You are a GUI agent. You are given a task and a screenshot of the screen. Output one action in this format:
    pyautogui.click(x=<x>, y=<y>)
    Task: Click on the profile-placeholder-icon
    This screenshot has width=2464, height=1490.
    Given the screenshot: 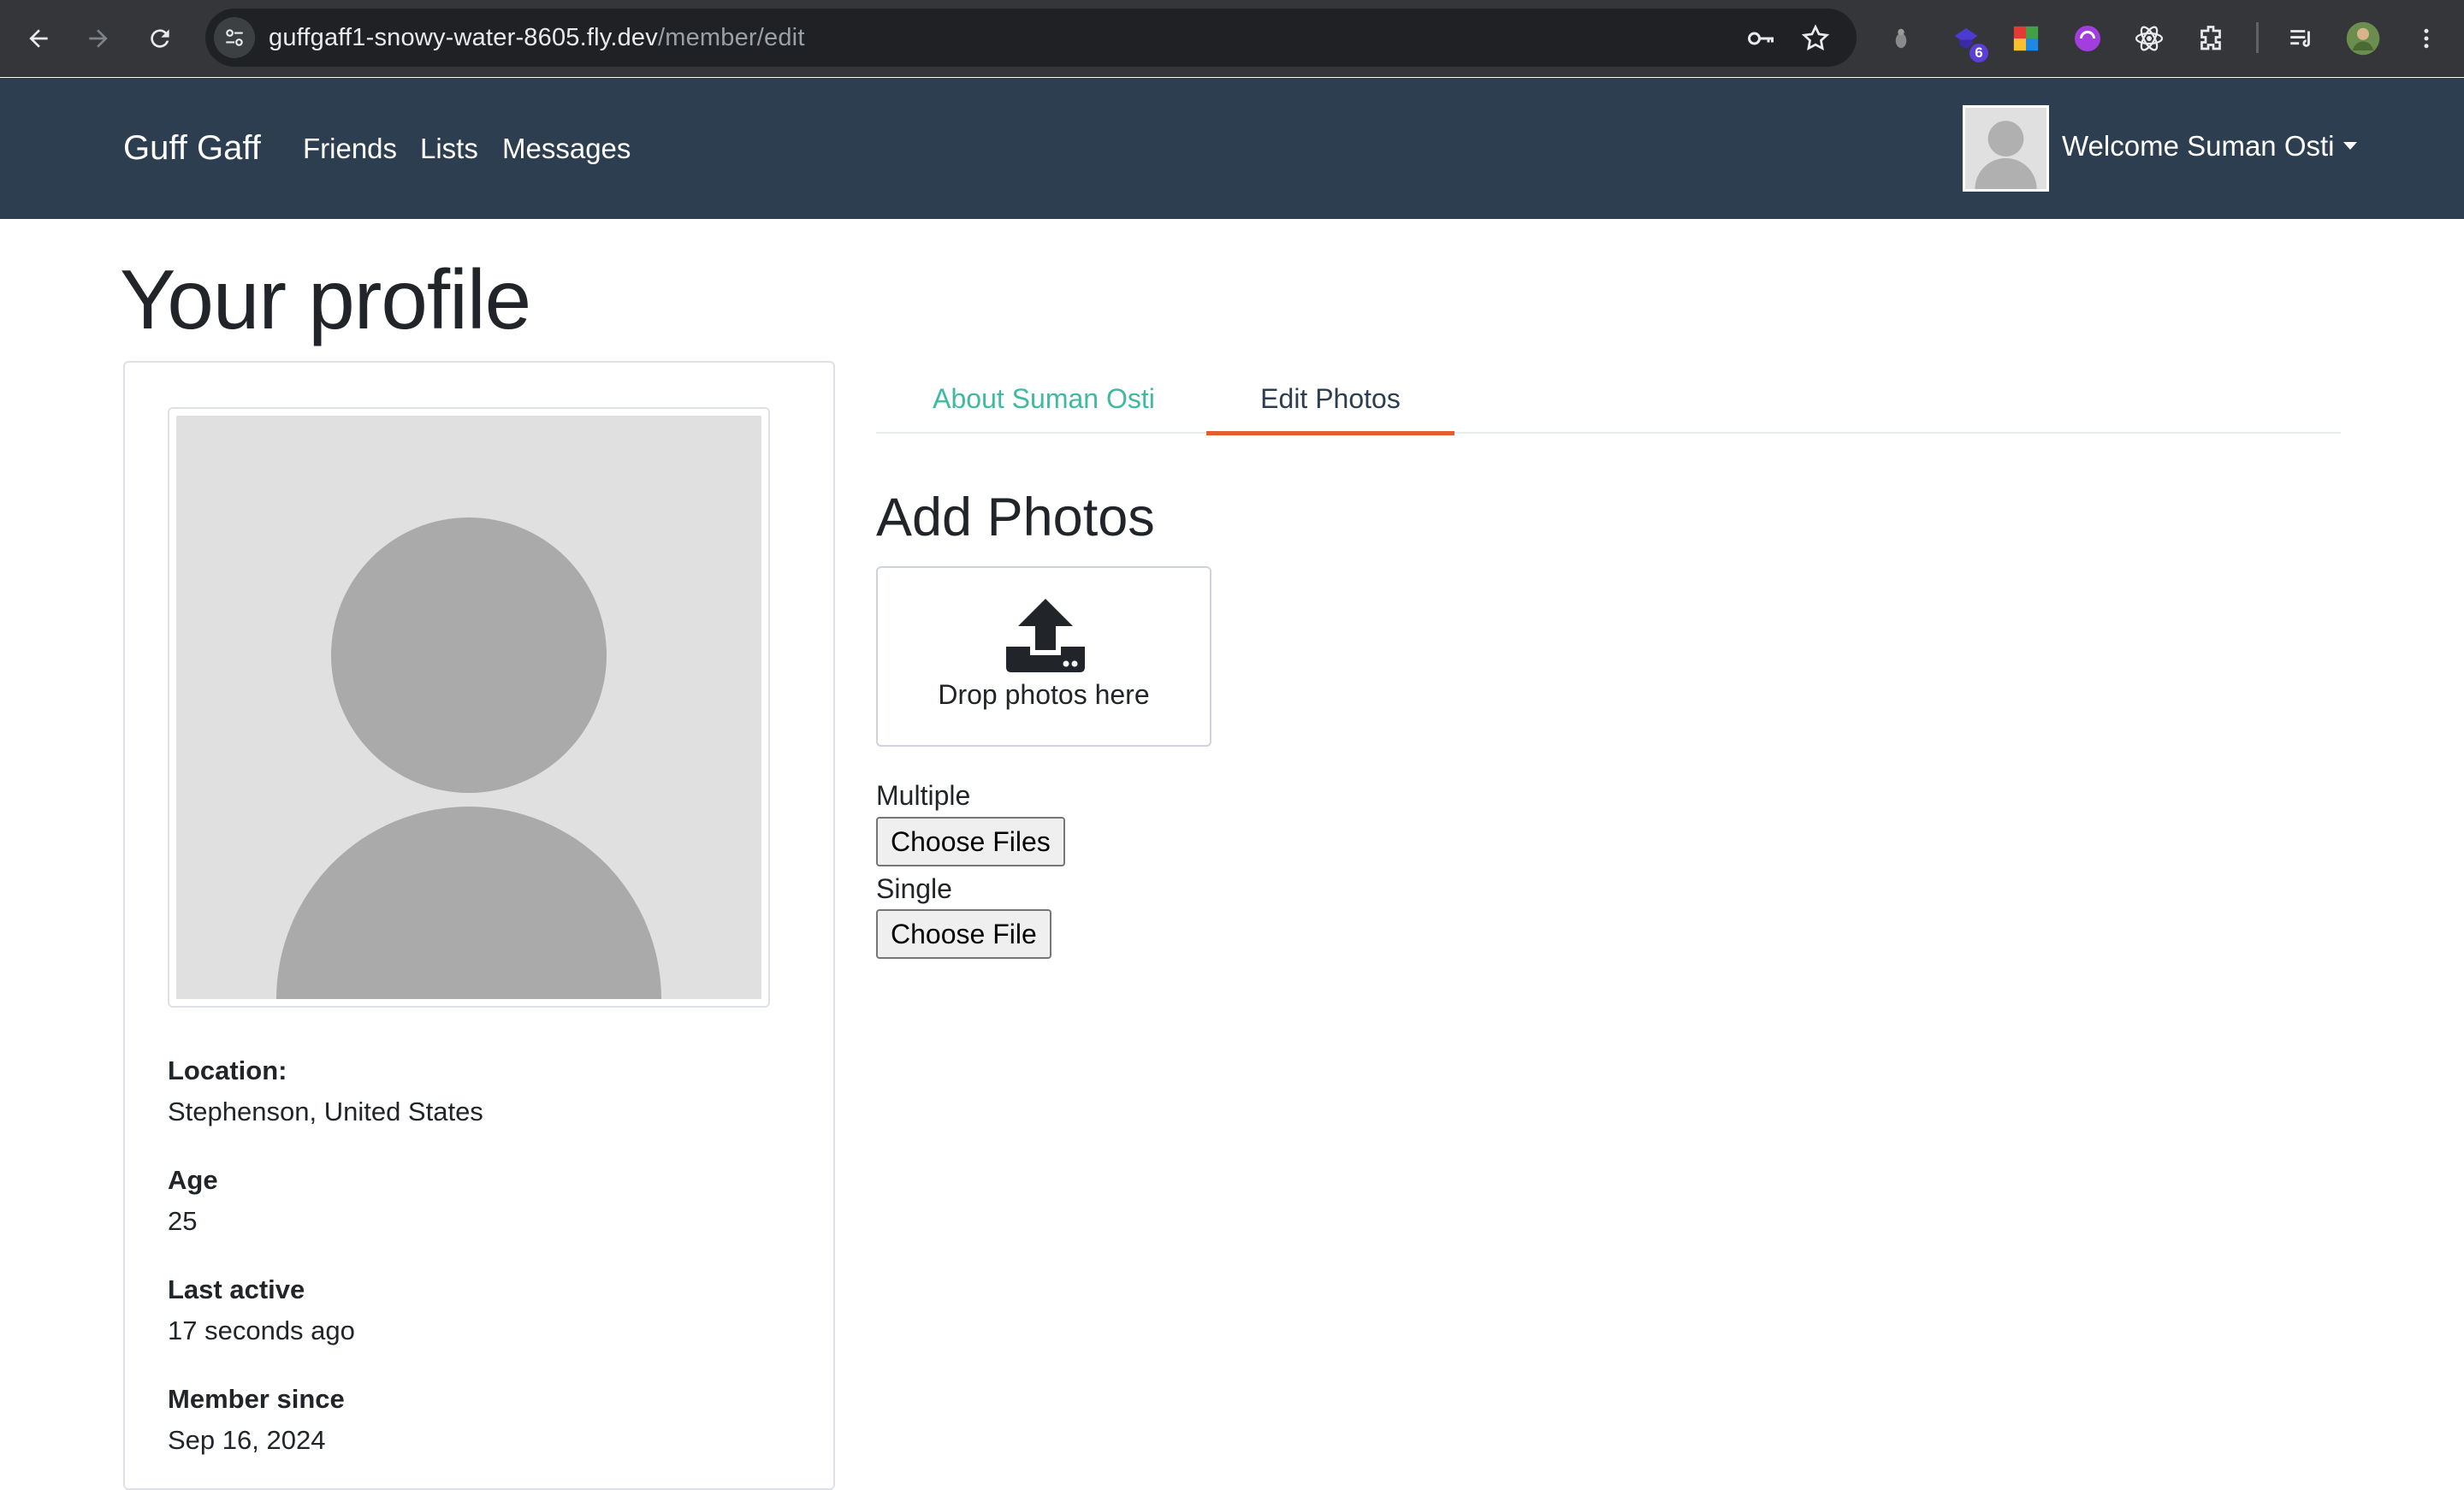 What is the action you would take?
    pyautogui.click(x=468, y=707)
    